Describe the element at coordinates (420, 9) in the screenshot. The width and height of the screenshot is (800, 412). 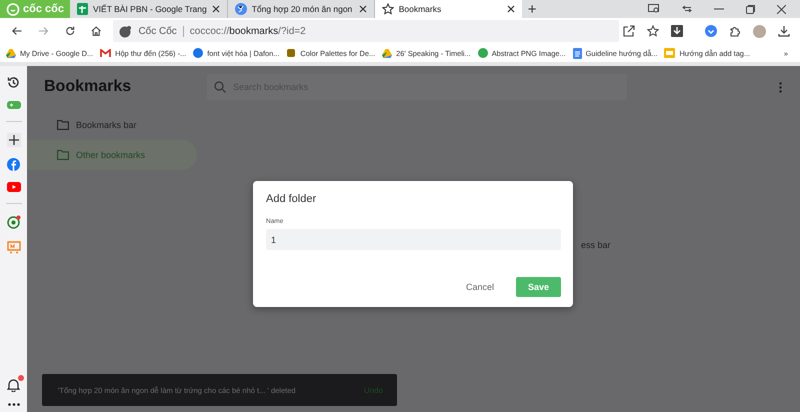
I see `tab-title: Bookmarks` at that location.